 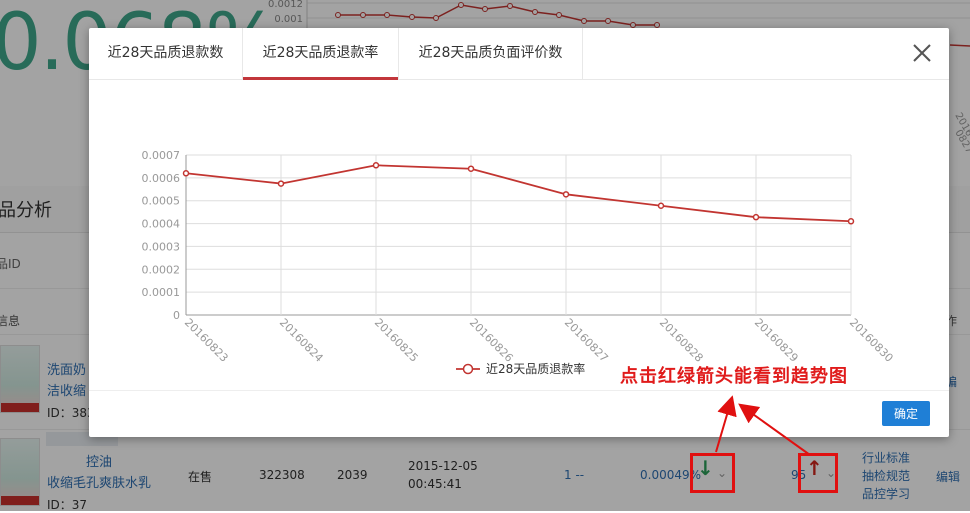 I want to click on x-tick-label: 20160830, so click(x=871, y=340).